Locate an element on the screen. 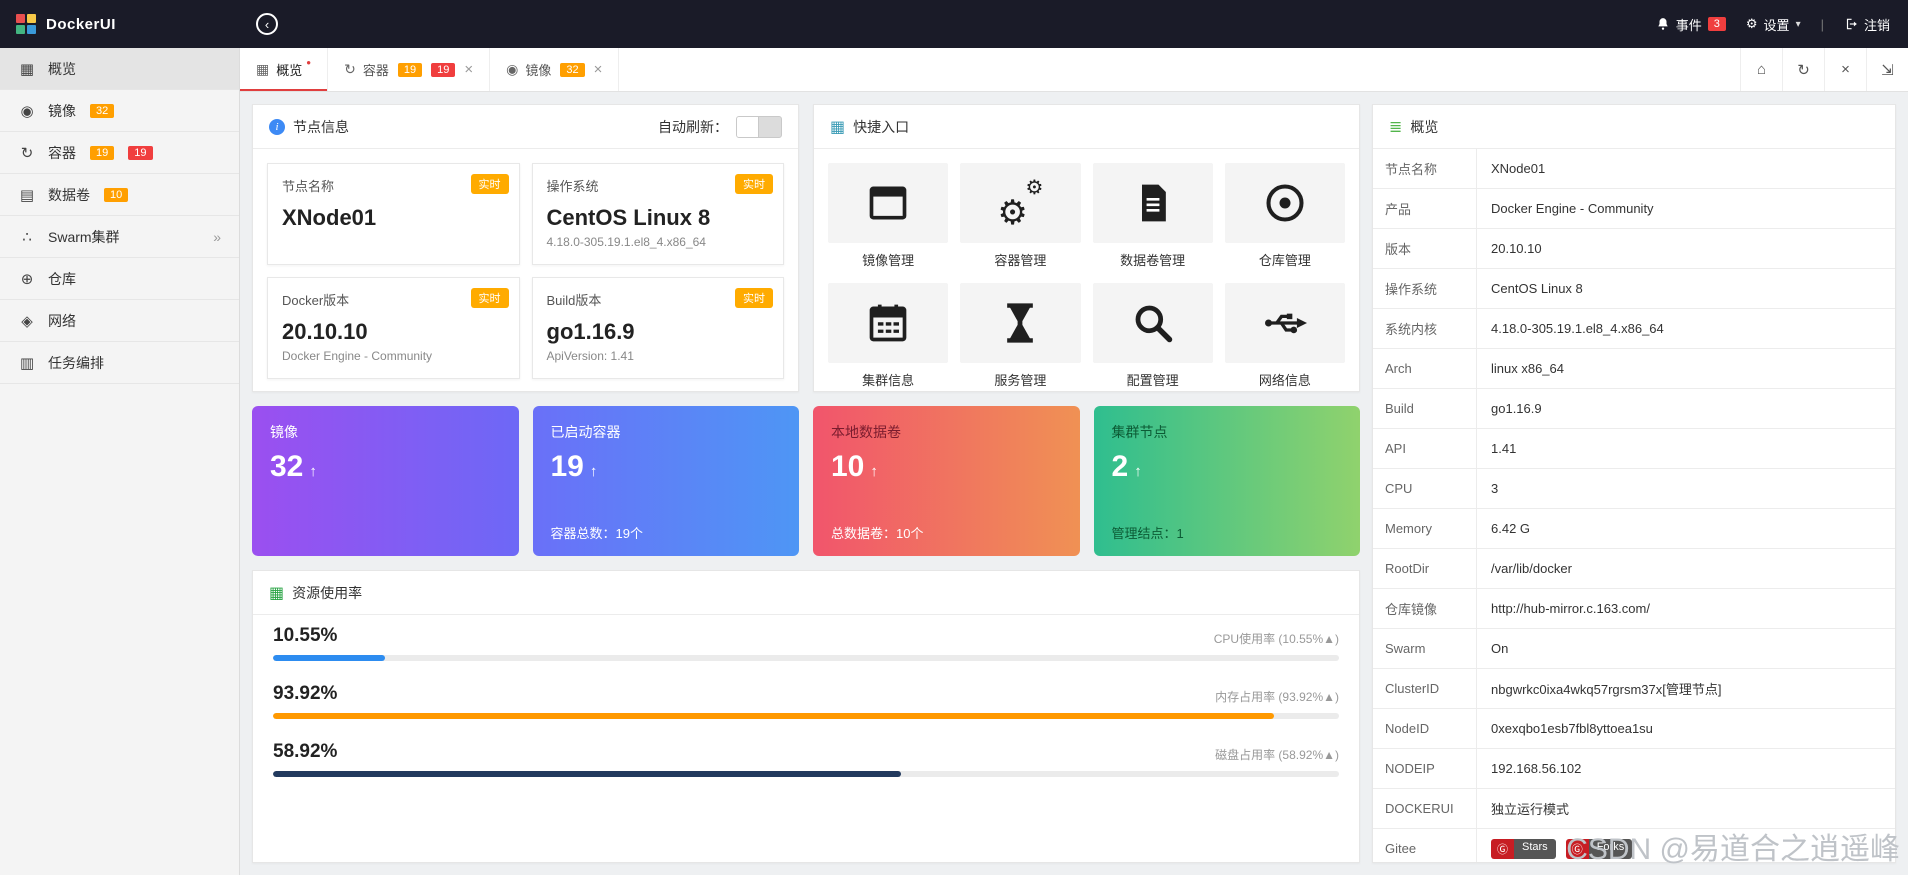  window-icon is located at coordinates (888, 203).